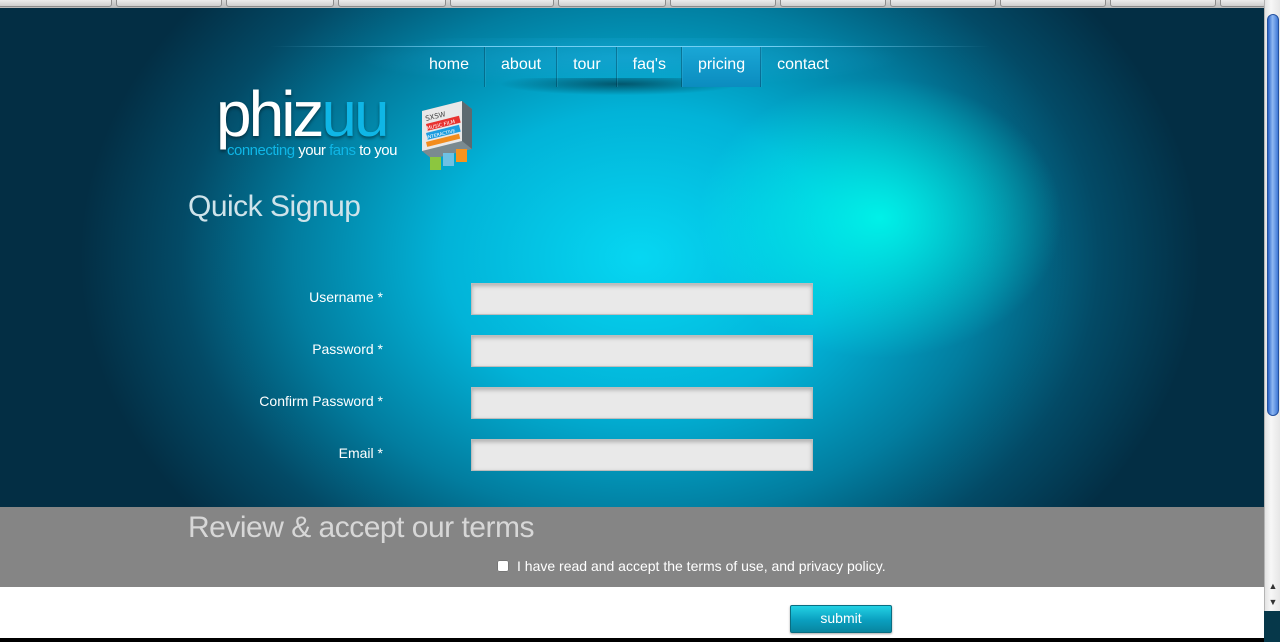 The width and height of the screenshot is (1280, 642). Describe the element at coordinates (346, 297) in the screenshot. I see `username-label: Username *` at that location.